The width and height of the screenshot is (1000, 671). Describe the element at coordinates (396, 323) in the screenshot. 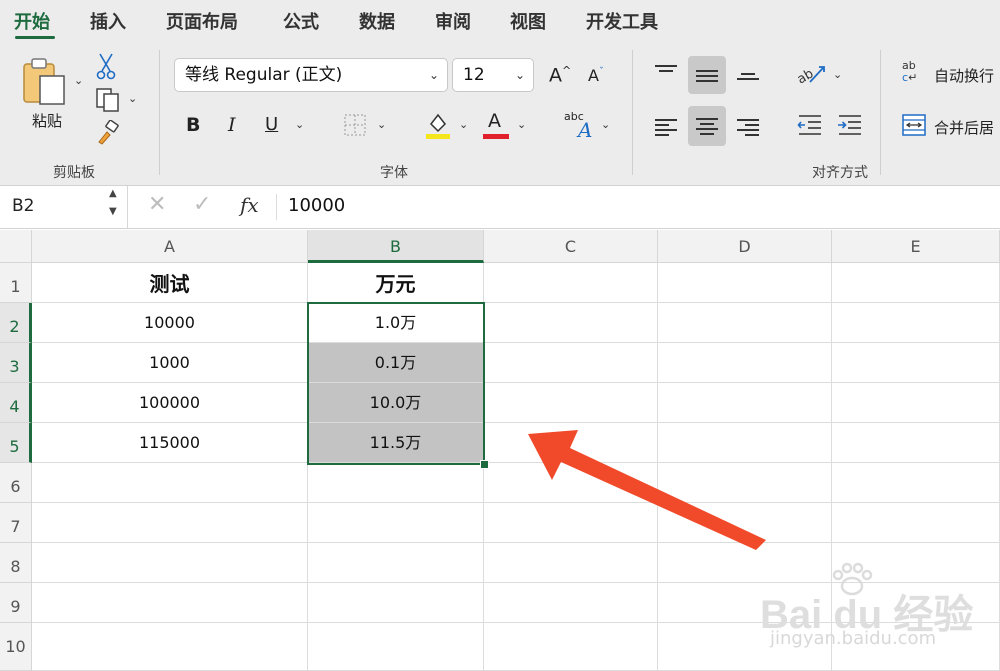

I see `cell-b2: 1.0万` at that location.